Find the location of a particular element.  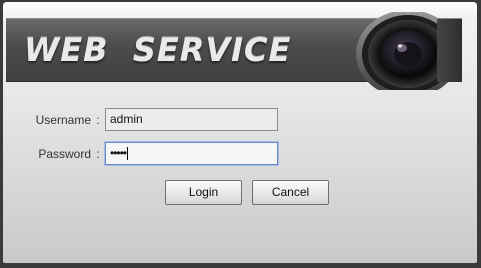

banner-title: WEB SERVICE is located at coordinates (158, 50).